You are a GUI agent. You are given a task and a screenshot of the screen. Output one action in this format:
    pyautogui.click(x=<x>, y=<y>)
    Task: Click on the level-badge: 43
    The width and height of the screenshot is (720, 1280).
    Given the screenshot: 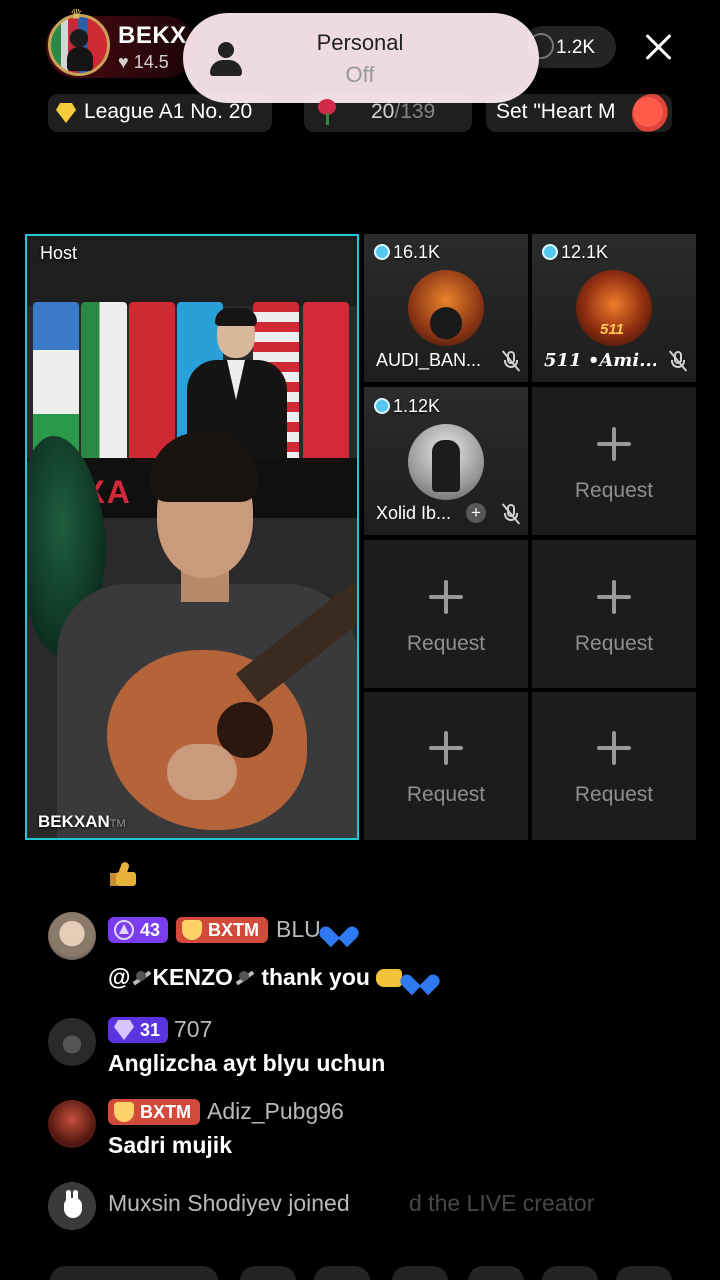 What is the action you would take?
    pyautogui.click(x=138, y=930)
    